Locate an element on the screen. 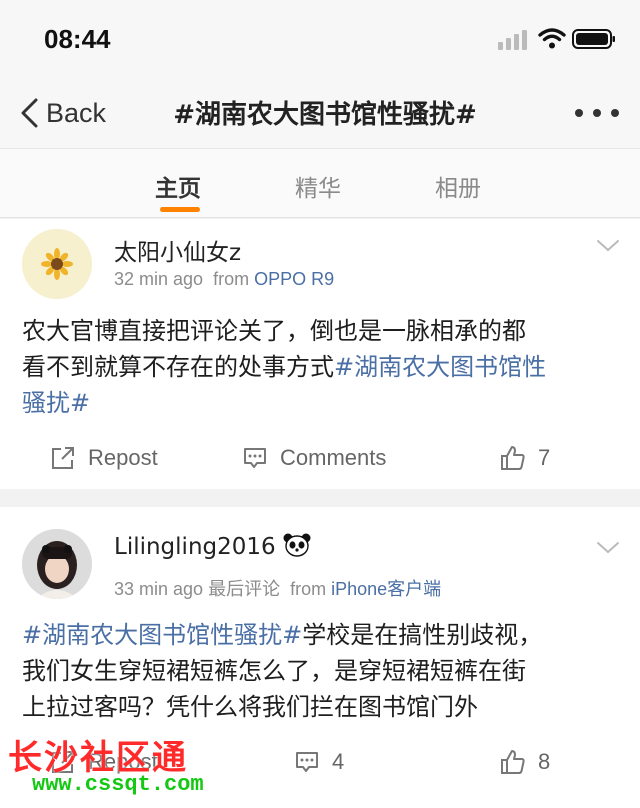 The height and width of the screenshot is (808, 640). post-text-line: #湖南农大图书馆性骚扰#学校是在搞性别歧视， is located at coordinates (322, 635).